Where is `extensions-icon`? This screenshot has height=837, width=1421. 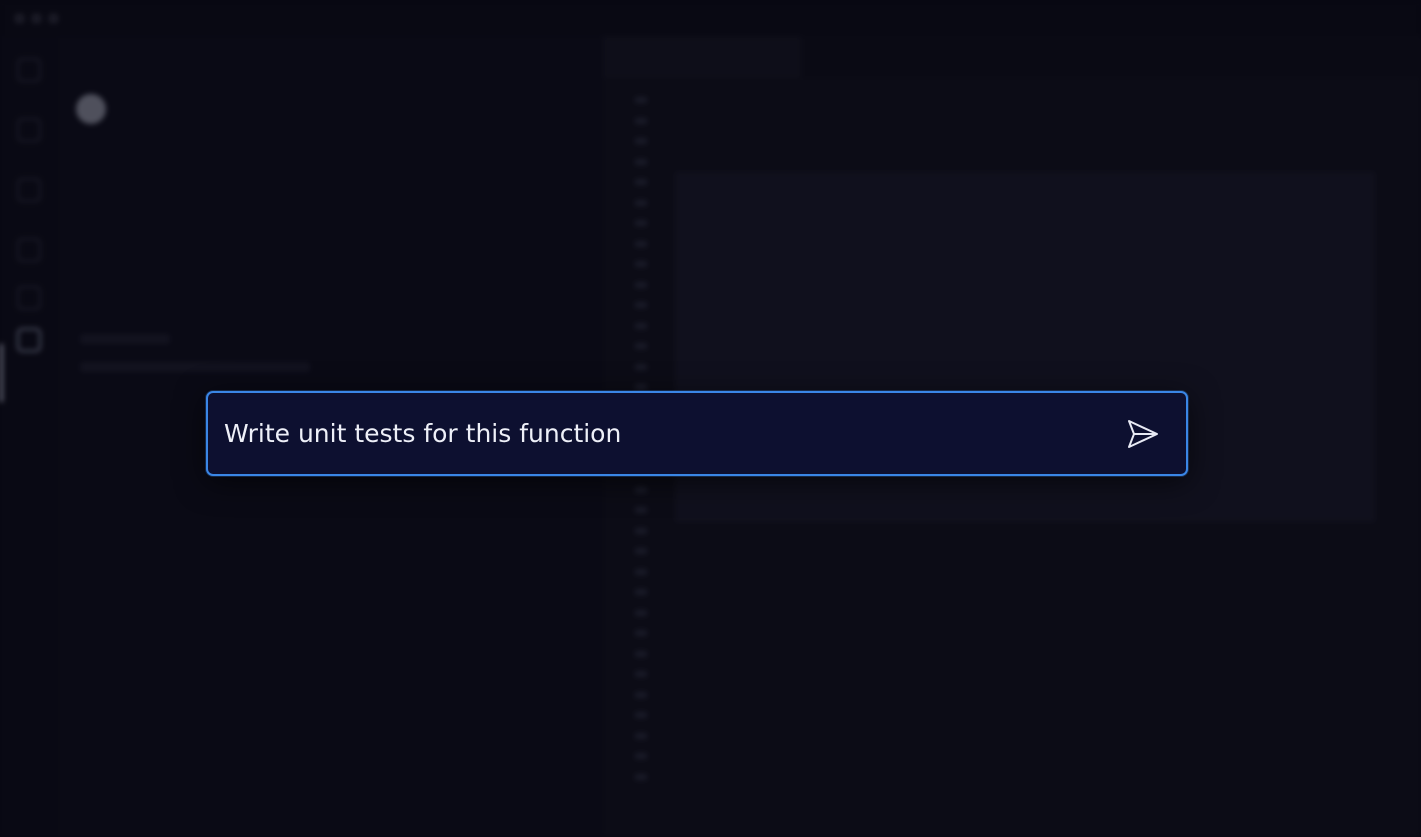 extensions-icon is located at coordinates (29, 250).